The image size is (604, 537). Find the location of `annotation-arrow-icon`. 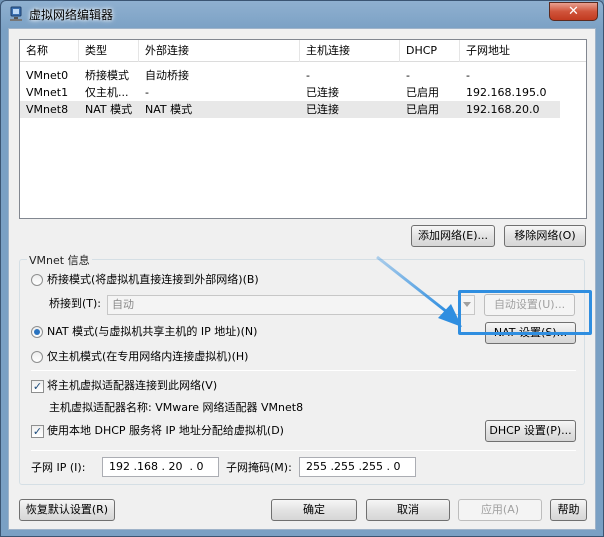

annotation-arrow-icon is located at coordinates (419, 291).